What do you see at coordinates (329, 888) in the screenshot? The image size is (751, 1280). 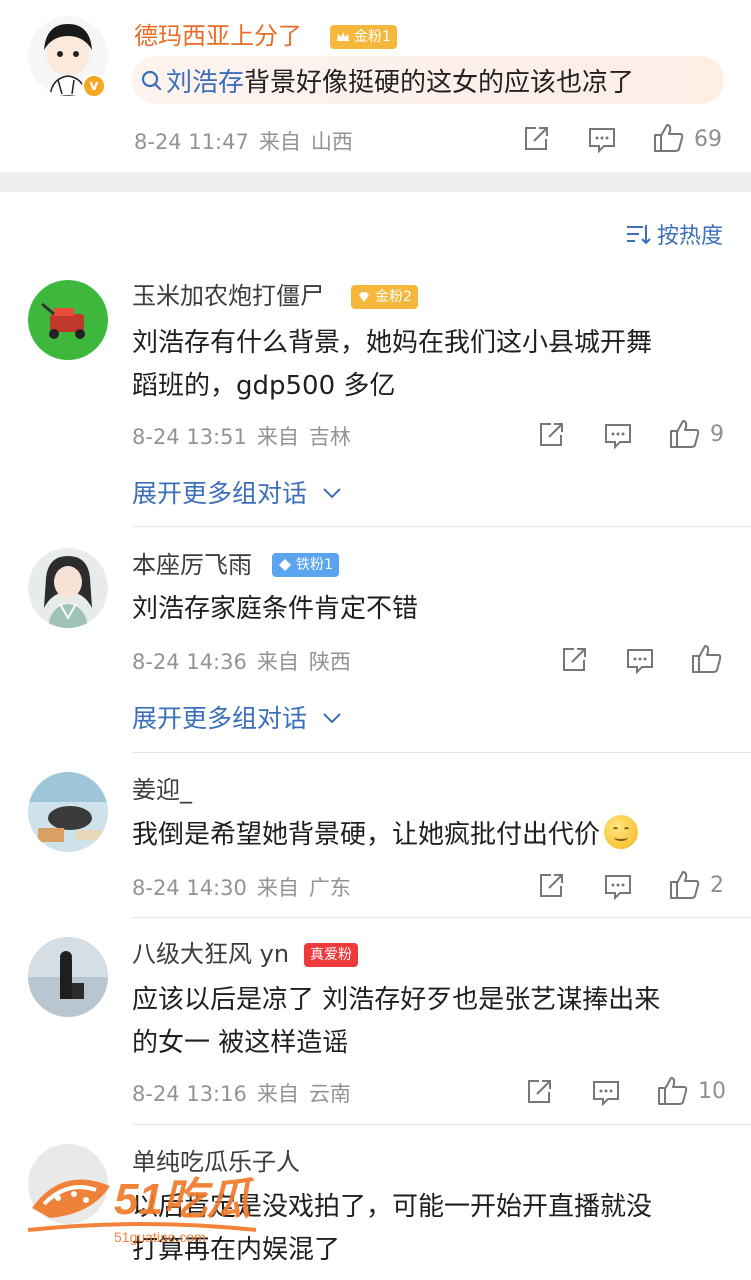 I see `comment-location: 广东` at bounding box center [329, 888].